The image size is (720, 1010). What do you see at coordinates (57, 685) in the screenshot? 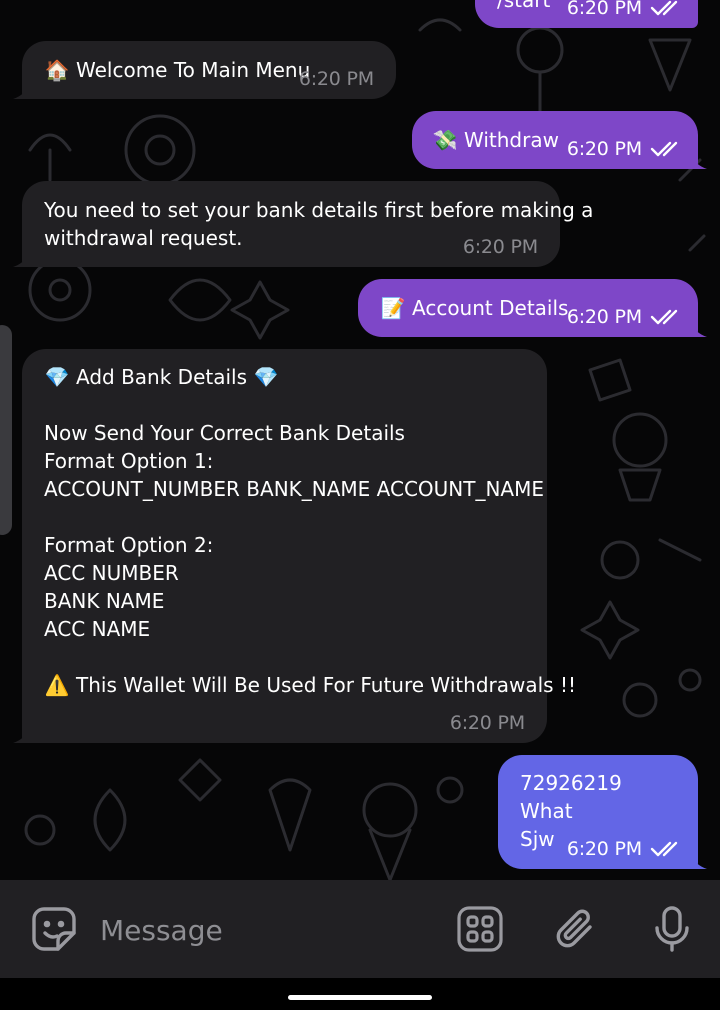
I see `warning-emoji-icon: ⚠️` at bounding box center [57, 685].